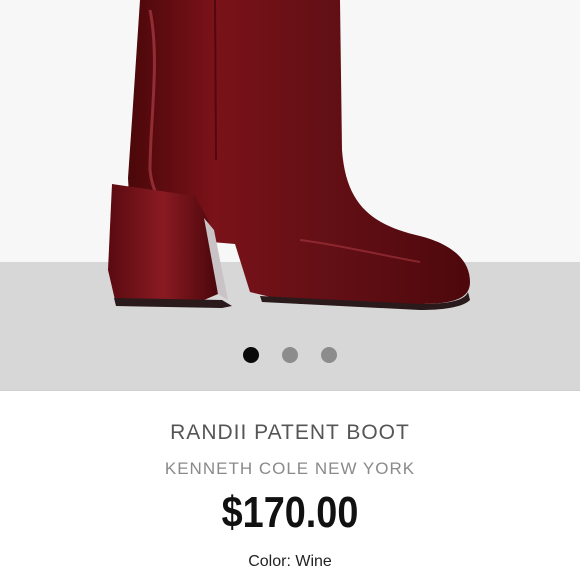 This screenshot has height=580, width=580. Describe the element at coordinates (290, 512) in the screenshot. I see `product-price: $170.00` at that location.